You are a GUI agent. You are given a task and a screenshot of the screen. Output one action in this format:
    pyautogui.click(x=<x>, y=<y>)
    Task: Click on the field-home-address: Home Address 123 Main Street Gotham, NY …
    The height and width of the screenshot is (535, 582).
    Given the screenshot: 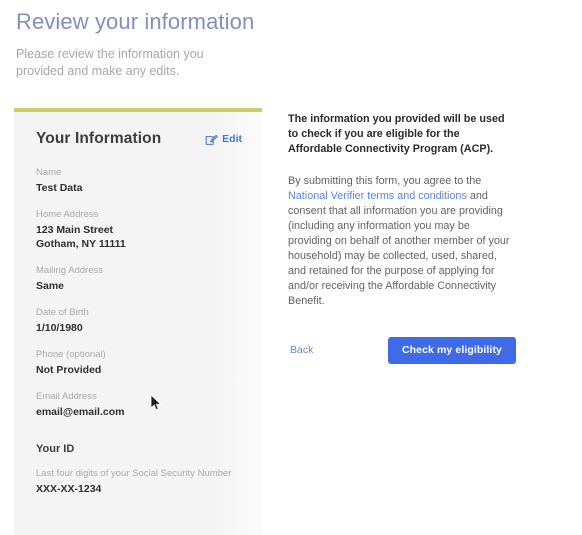 What is the action you would take?
    pyautogui.click(x=141, y=229)
    